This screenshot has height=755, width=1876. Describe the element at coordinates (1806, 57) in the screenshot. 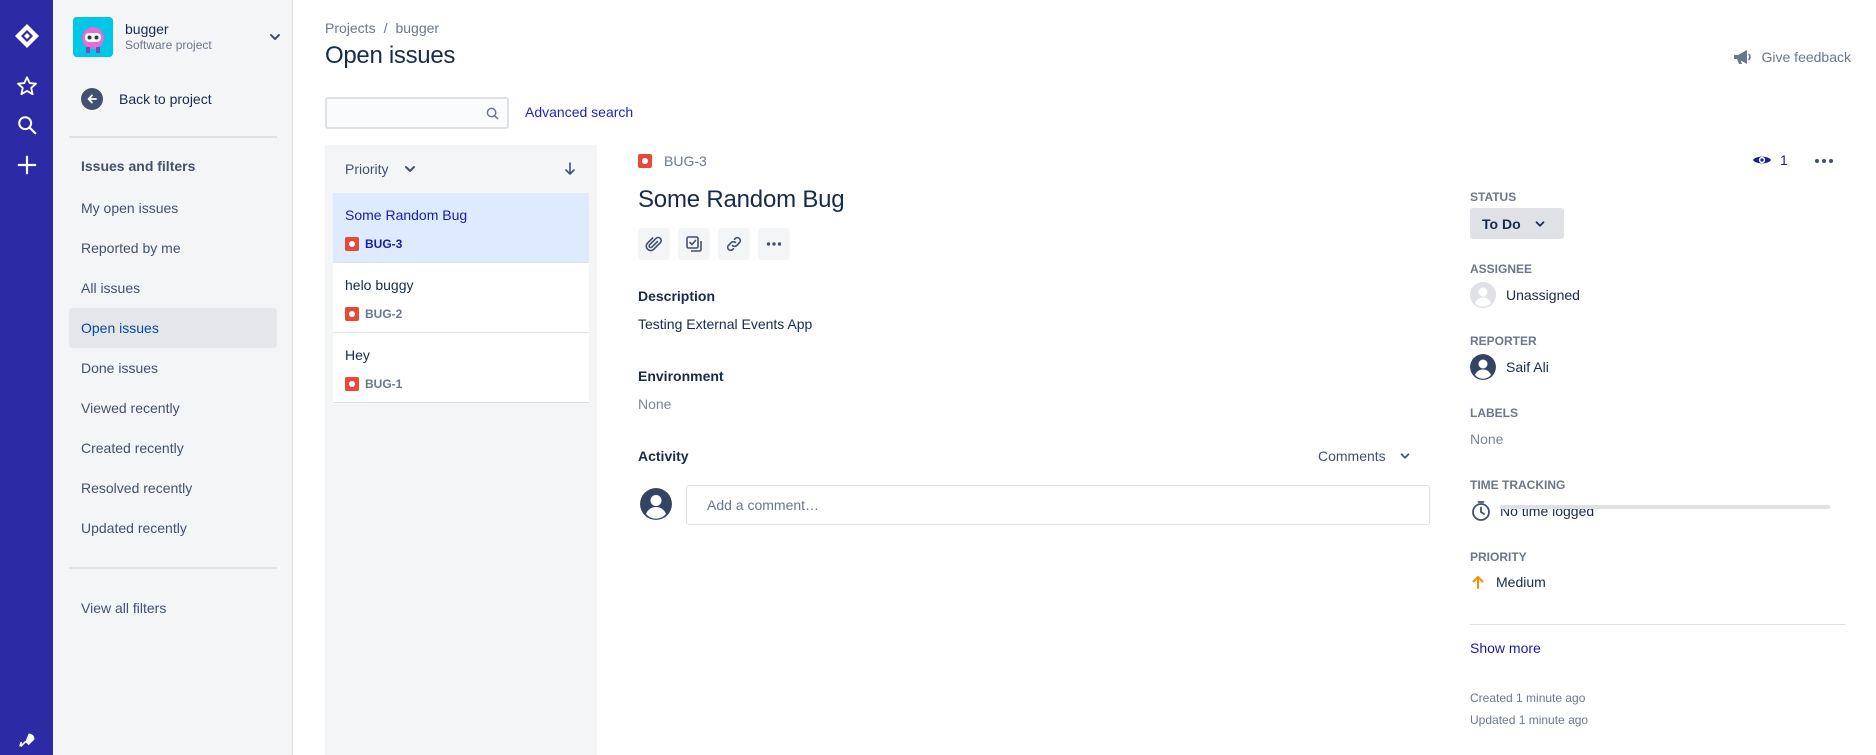

I see `give-feedback-label: Give feedback` at that location.